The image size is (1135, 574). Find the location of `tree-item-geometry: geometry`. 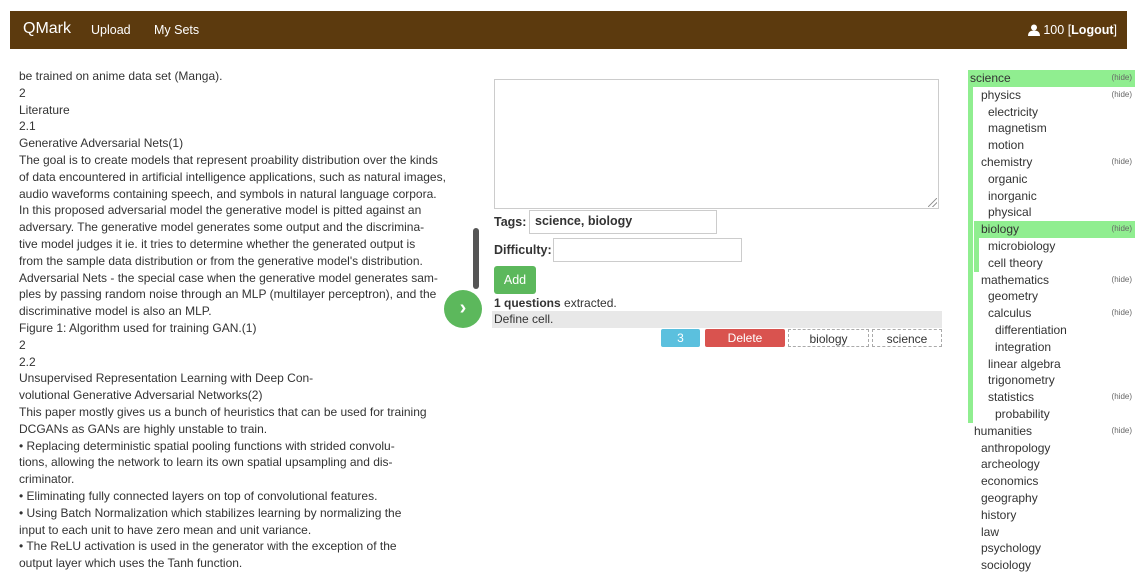

tree-item-geometry: geometry is located at coordinates (1054, 296).